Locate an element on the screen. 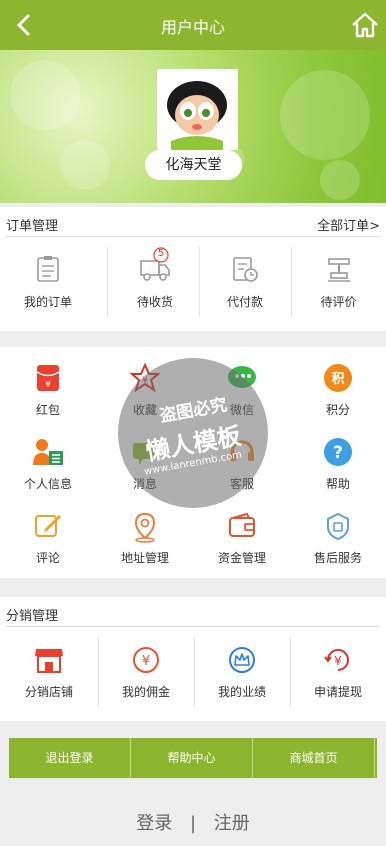 Image resolution: width=386 pixels, height=846 pixels. avatar is located at coordinates (197, 109).